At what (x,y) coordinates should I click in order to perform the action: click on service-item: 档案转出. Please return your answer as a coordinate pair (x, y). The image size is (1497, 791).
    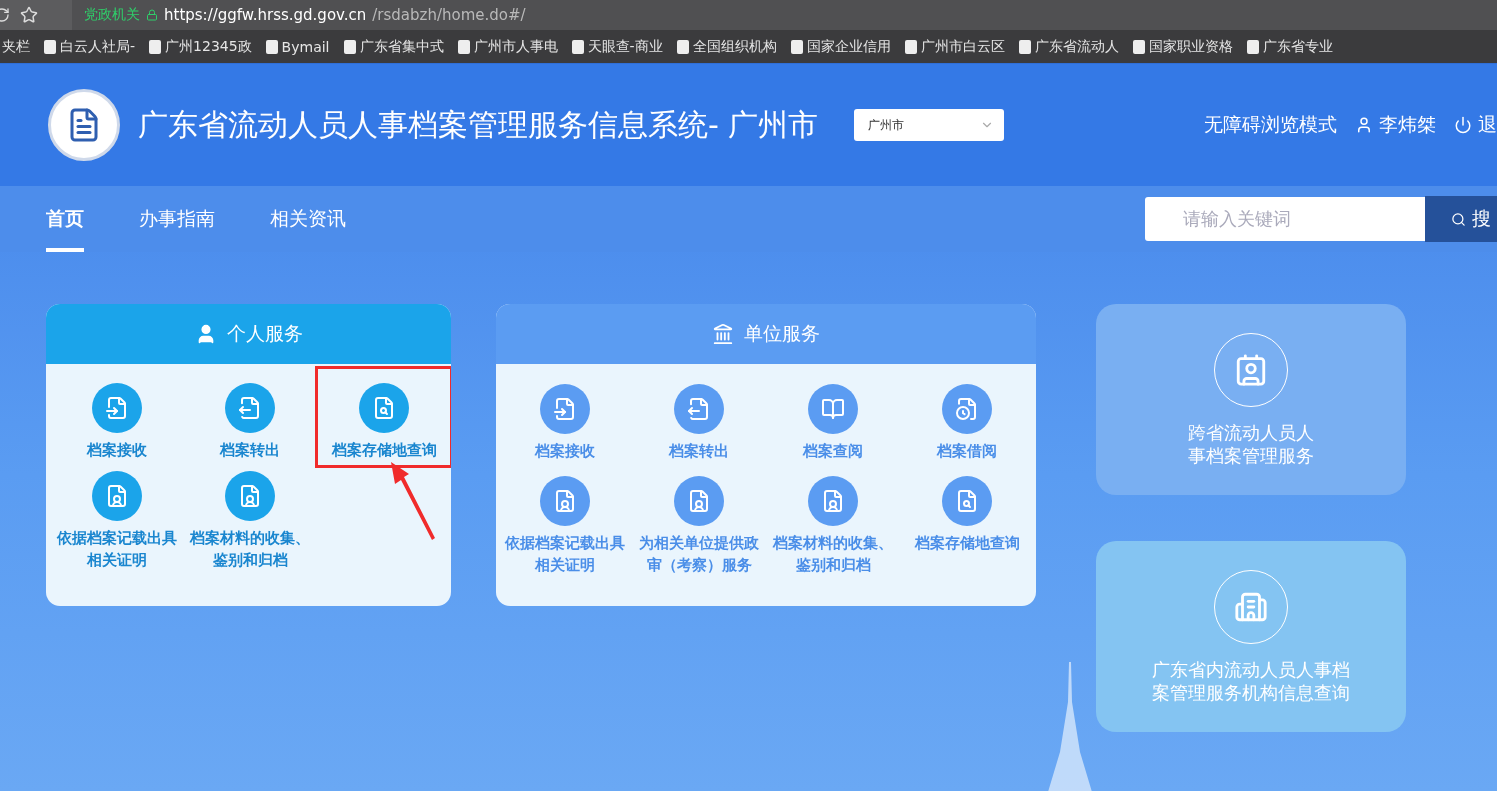
    Looking at the image, I should click on (699, 424).